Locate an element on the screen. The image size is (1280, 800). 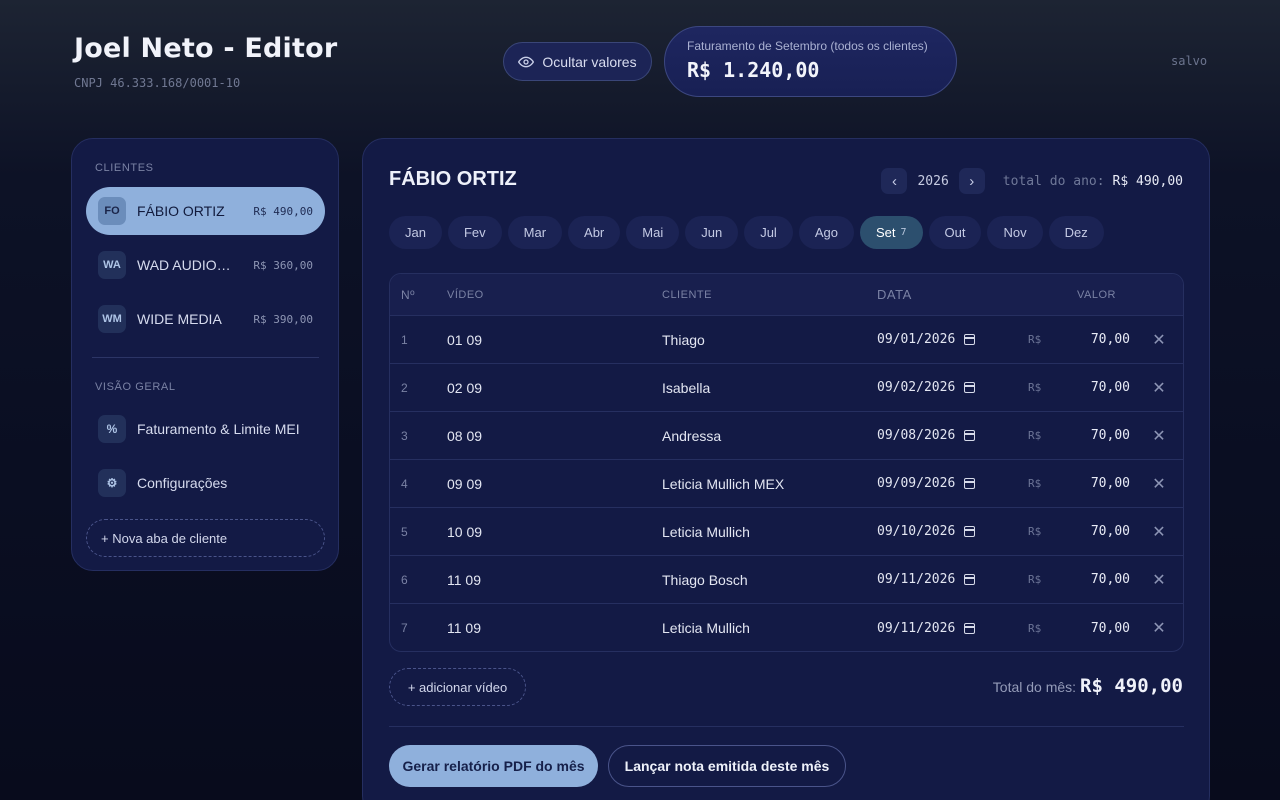
overview-heading: VISÃO GERAL is located at coordinates (135, 387).